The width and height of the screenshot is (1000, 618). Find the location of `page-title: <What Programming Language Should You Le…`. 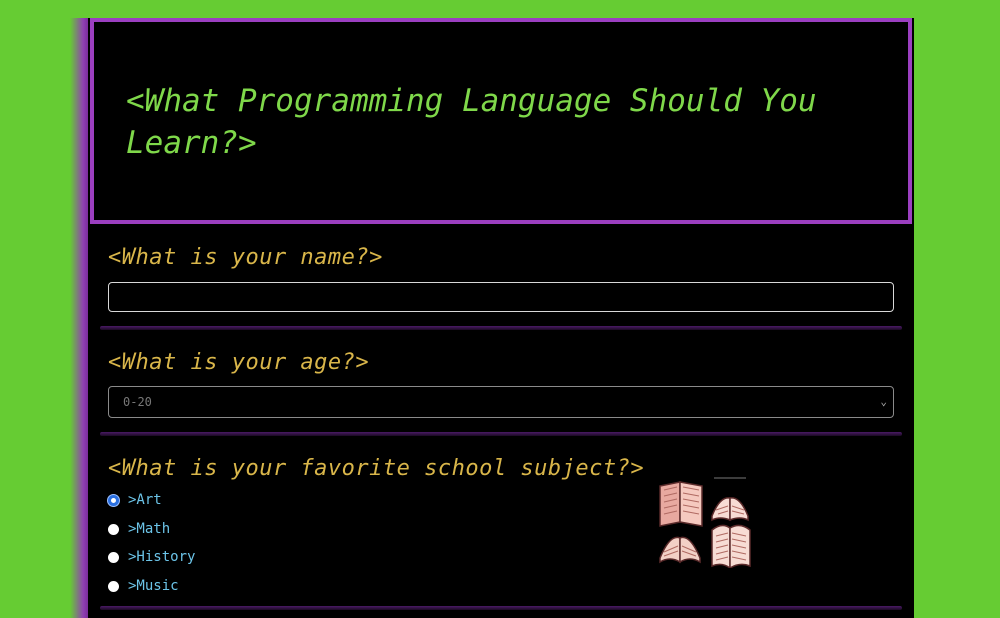

page-title: <What Programming Language Should You Le… is located at coordinates (471, 122).